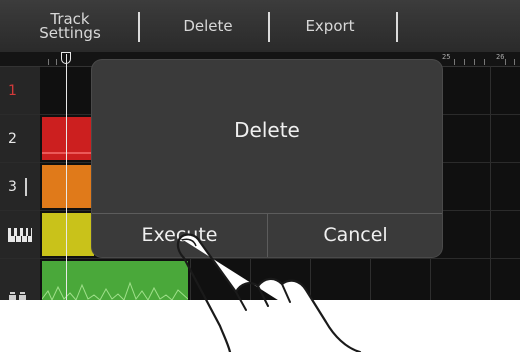 The height and width of the screenshot is (352, 520). Describe the element at coordinates (25, 186) in the screenshot. I see `level-meter` at that location.